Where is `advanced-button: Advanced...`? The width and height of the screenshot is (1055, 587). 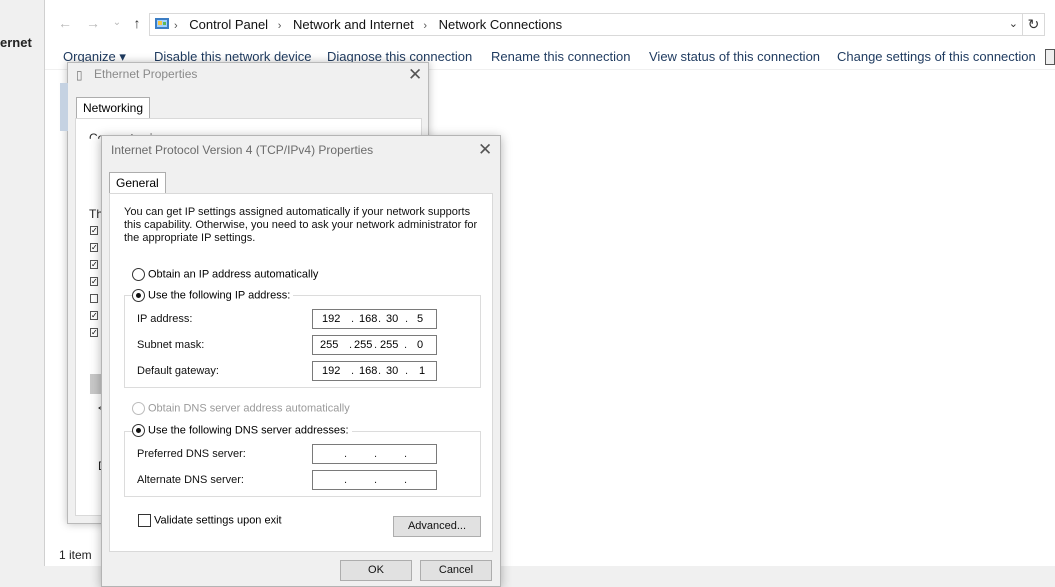
advanced-button: Advanced... is located at coordinates (437, 526).